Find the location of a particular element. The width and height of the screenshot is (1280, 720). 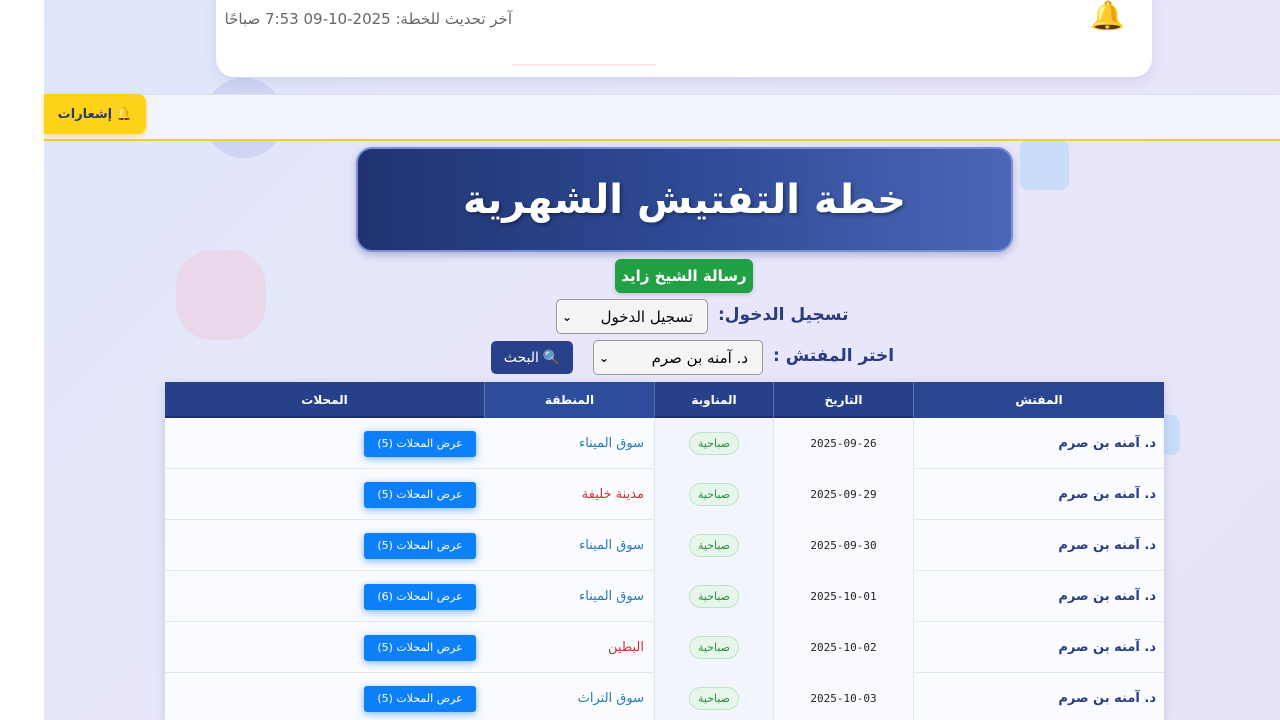

login-select: تسجيل الدخول ⌄ is located at coordinates (632, 316).